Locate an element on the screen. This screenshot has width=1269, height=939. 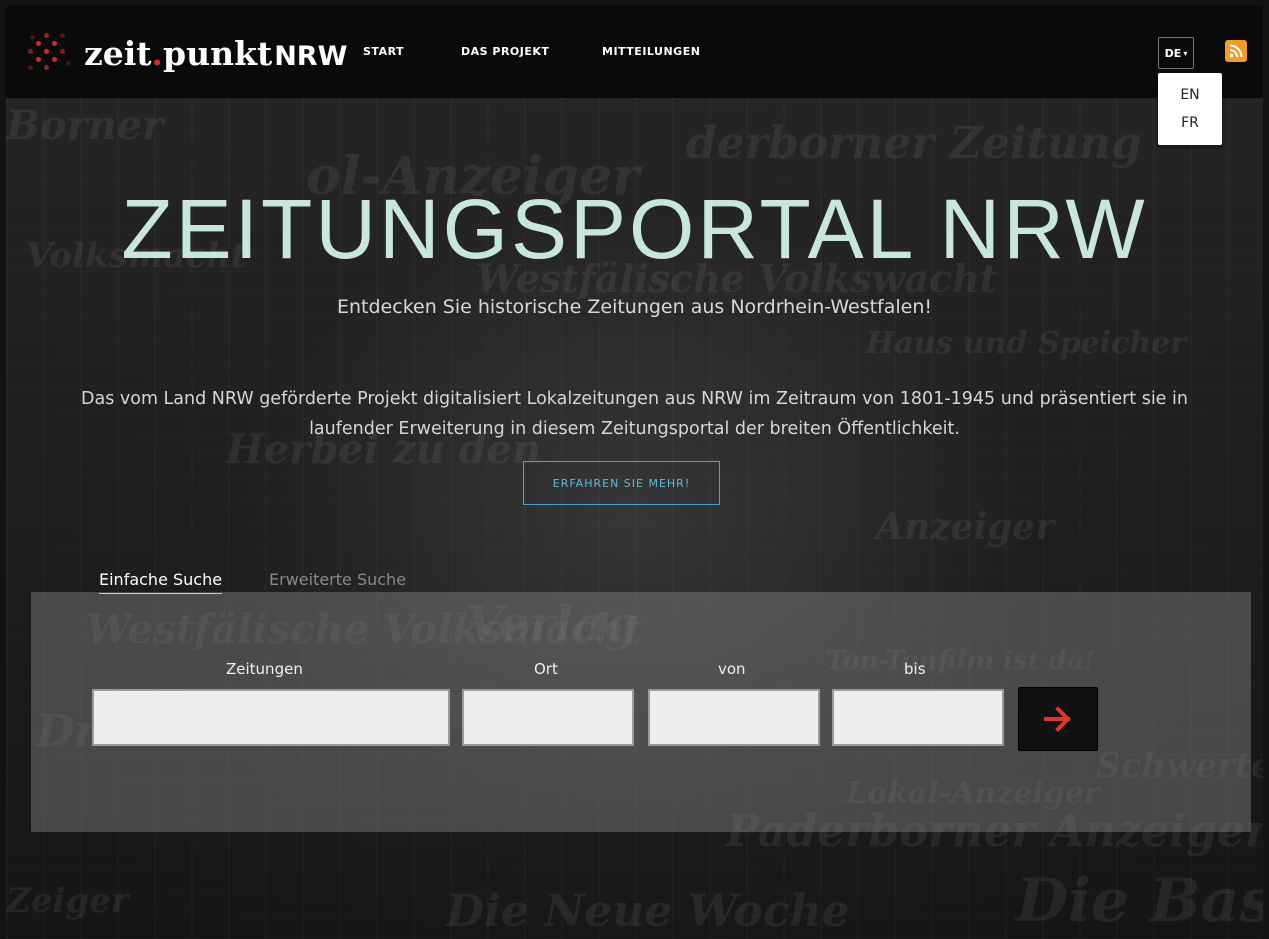
label-von: von is located at coordinates (732, 669).